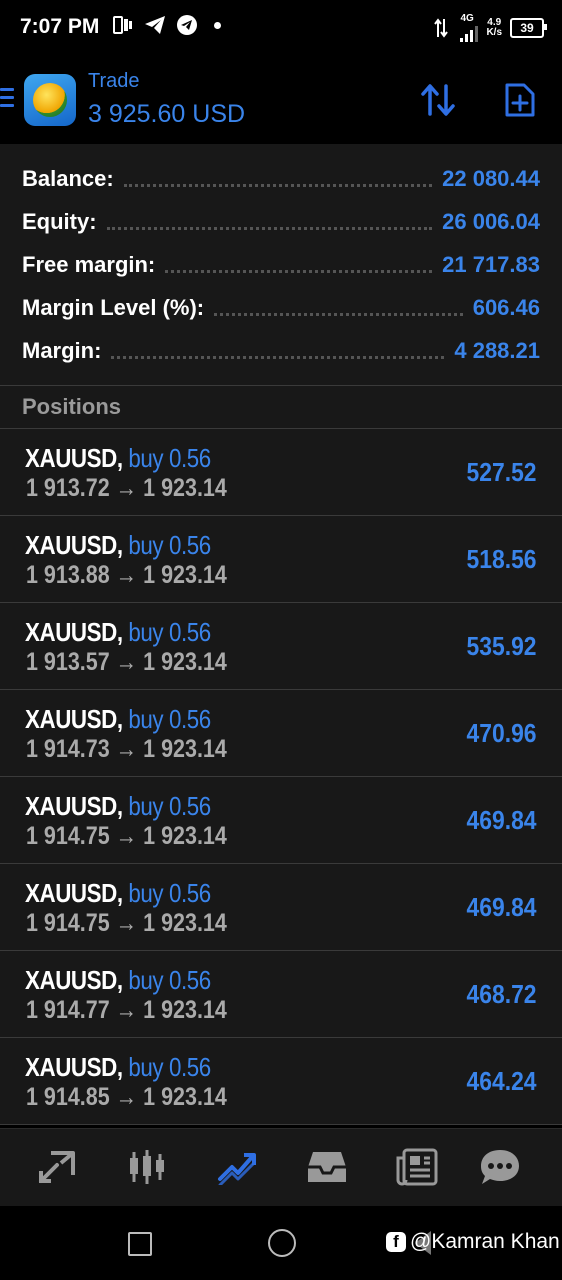 The image size is (562, 1280). What do you see at coordinates (502, 994) in the screenshot?
I see `position-profit: 468.72` at bounding box center [502, 994].